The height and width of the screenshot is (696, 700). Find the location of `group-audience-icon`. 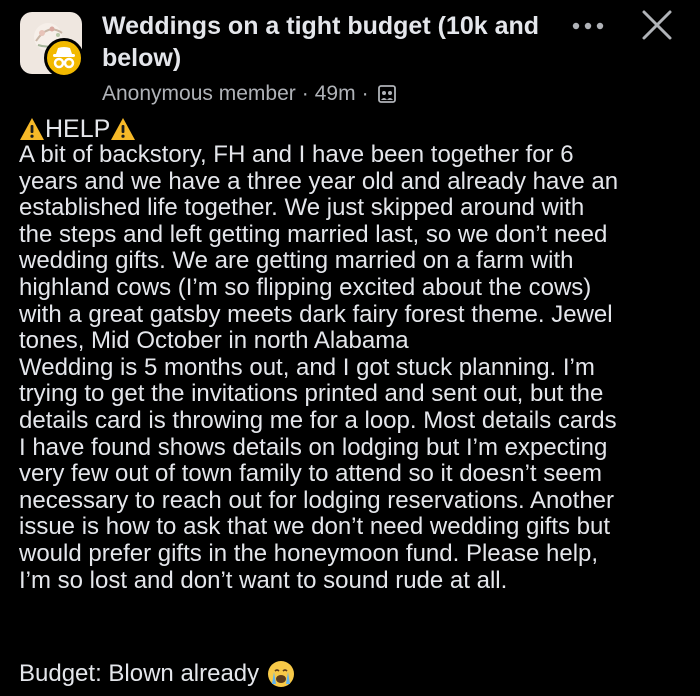

group-audience-icon is located at coordinates (387, 94).